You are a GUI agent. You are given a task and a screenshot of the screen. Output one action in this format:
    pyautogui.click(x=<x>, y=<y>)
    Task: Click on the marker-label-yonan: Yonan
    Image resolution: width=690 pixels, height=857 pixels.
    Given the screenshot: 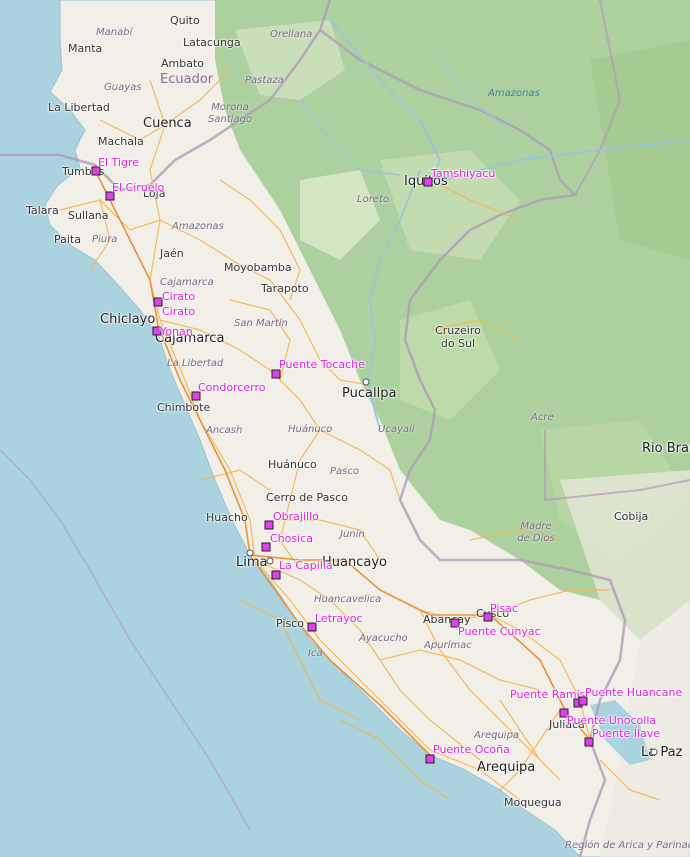 What is the action you would take?
    pyautogui.click(x=176, y=331)
    